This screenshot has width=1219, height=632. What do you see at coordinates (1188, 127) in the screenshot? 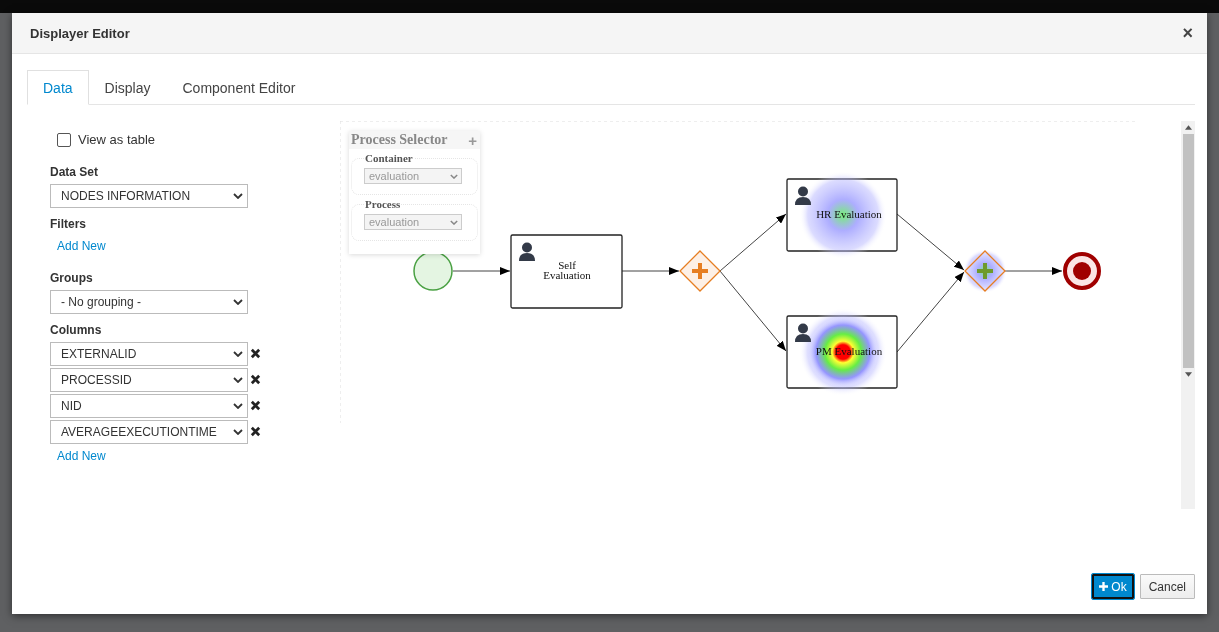
I see `scroll-up-icon` at bounding box center [1188, 127].